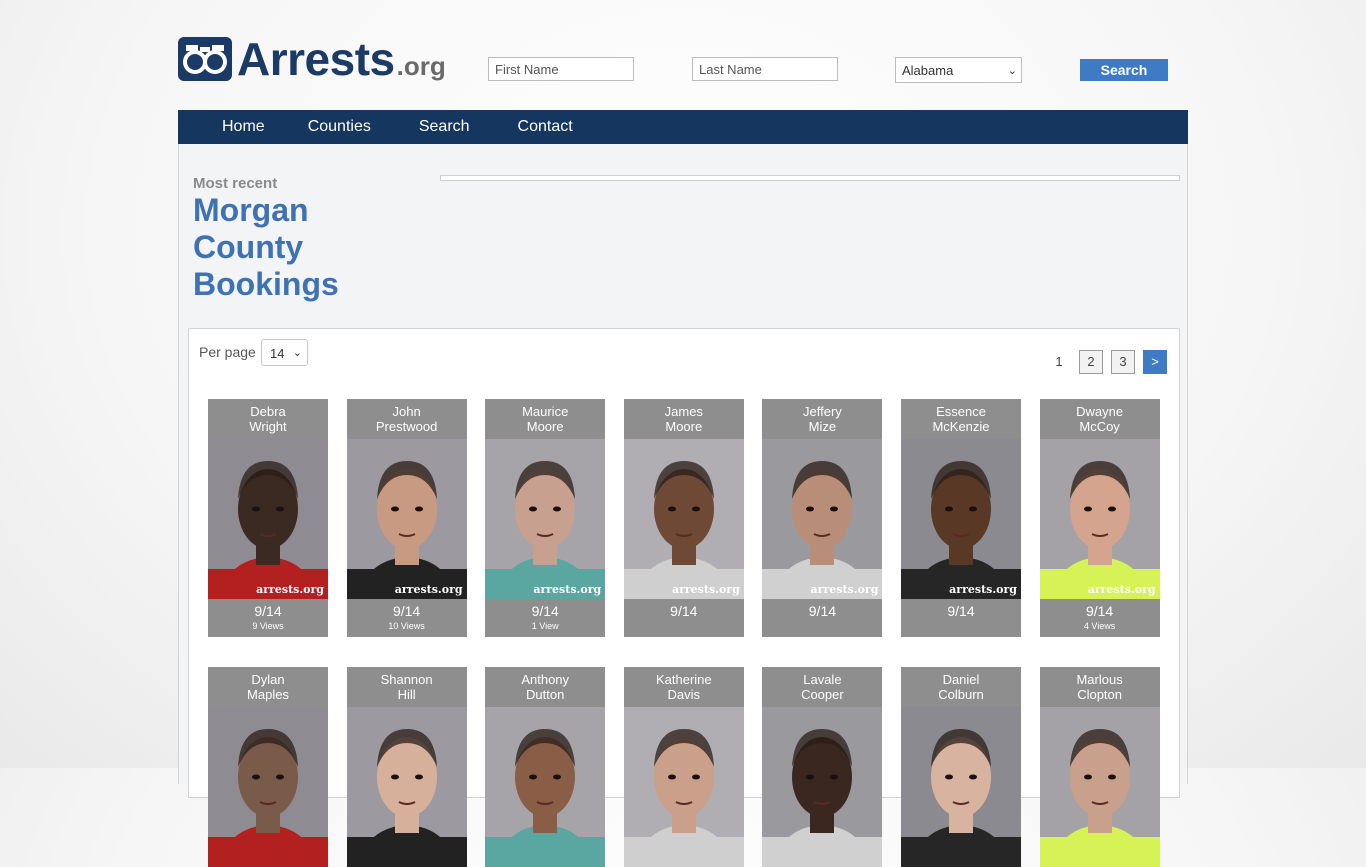 This screenshot has height=867, width=1366. Describe the element at coordinates (961, 694) in the screenshot. I see `last-name: Colburn` at that location.